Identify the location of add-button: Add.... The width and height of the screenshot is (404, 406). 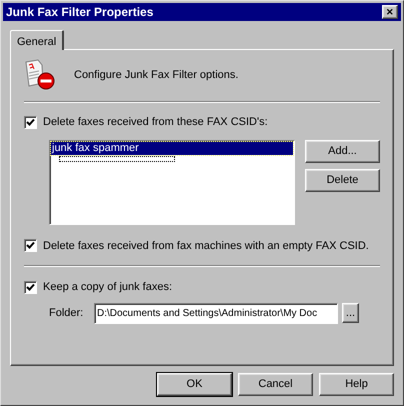
(342, 151).